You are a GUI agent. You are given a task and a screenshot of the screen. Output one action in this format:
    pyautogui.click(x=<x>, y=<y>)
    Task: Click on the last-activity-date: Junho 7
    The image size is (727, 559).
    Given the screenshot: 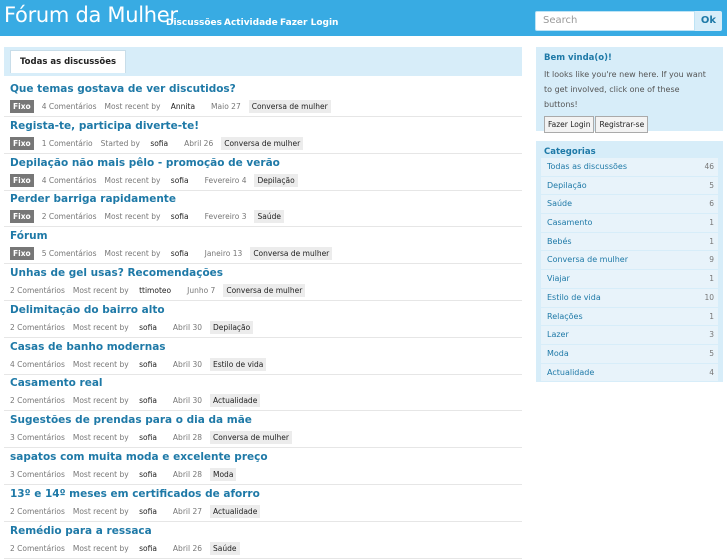 What is the action you would take?
    pyautogui.click(x=201, y=290)
    